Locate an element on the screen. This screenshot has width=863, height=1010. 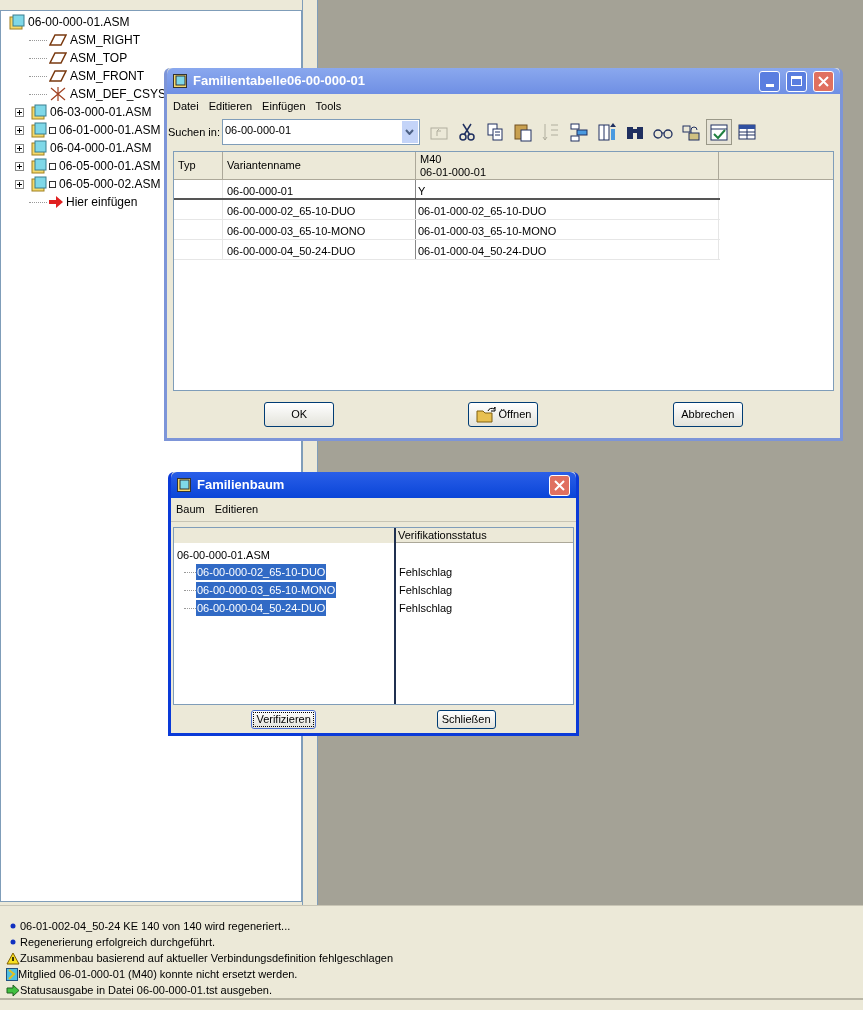
column-header: M40 06-01-000-01 is located at coordinates (567, 165).